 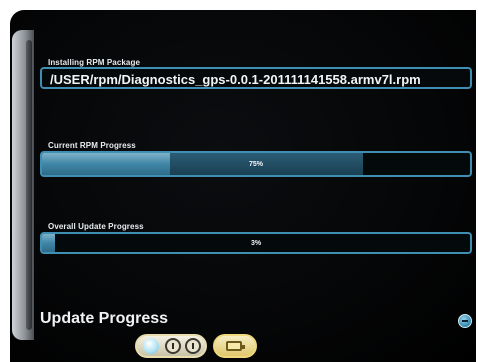 What do you see at coordinates (94, 62) in the screenshot?
I see `package-label: Installing RPM Package` at bounding box center [94, 62].